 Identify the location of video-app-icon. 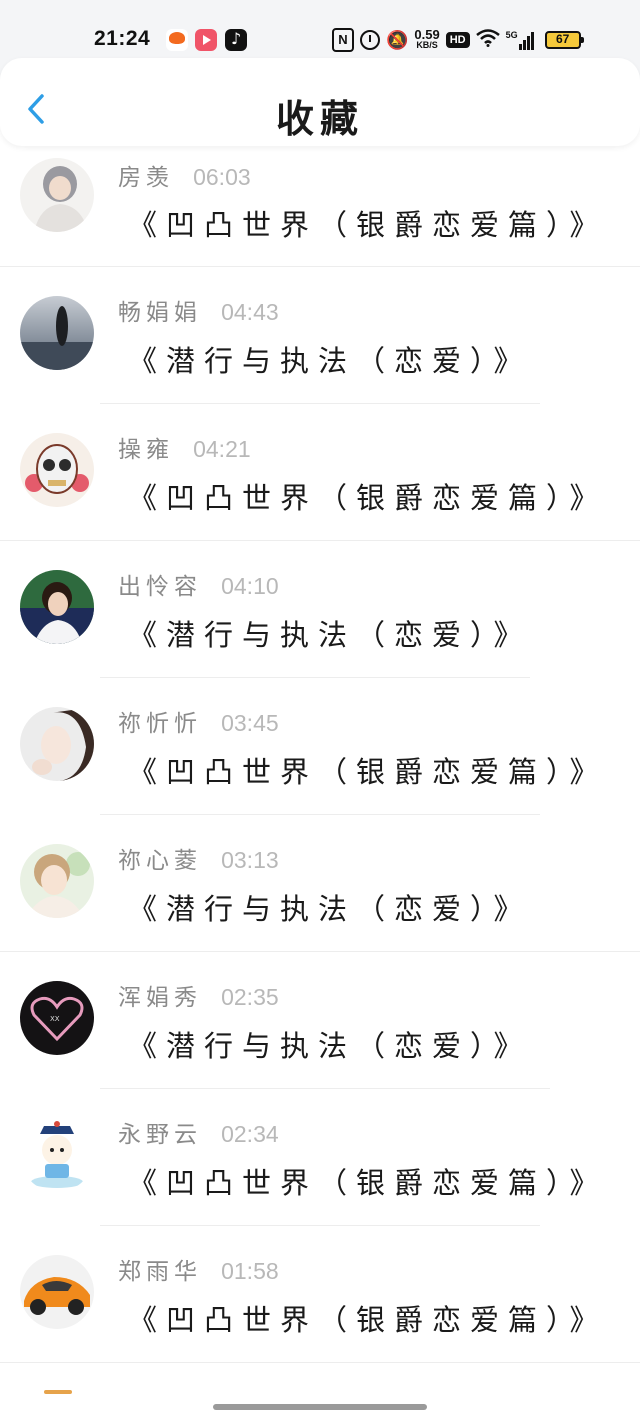
(206, 40).